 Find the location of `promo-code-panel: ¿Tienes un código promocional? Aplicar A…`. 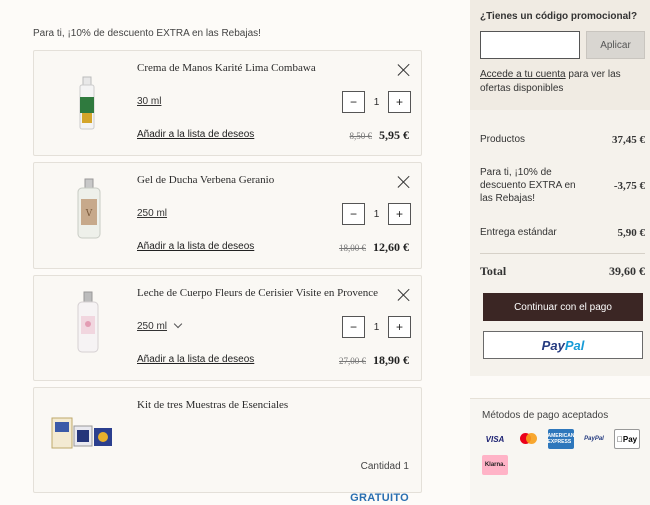

promo-code-panel: ¿Tienes un código promocional? Aplicar A… is located at coordinates (560, 55).